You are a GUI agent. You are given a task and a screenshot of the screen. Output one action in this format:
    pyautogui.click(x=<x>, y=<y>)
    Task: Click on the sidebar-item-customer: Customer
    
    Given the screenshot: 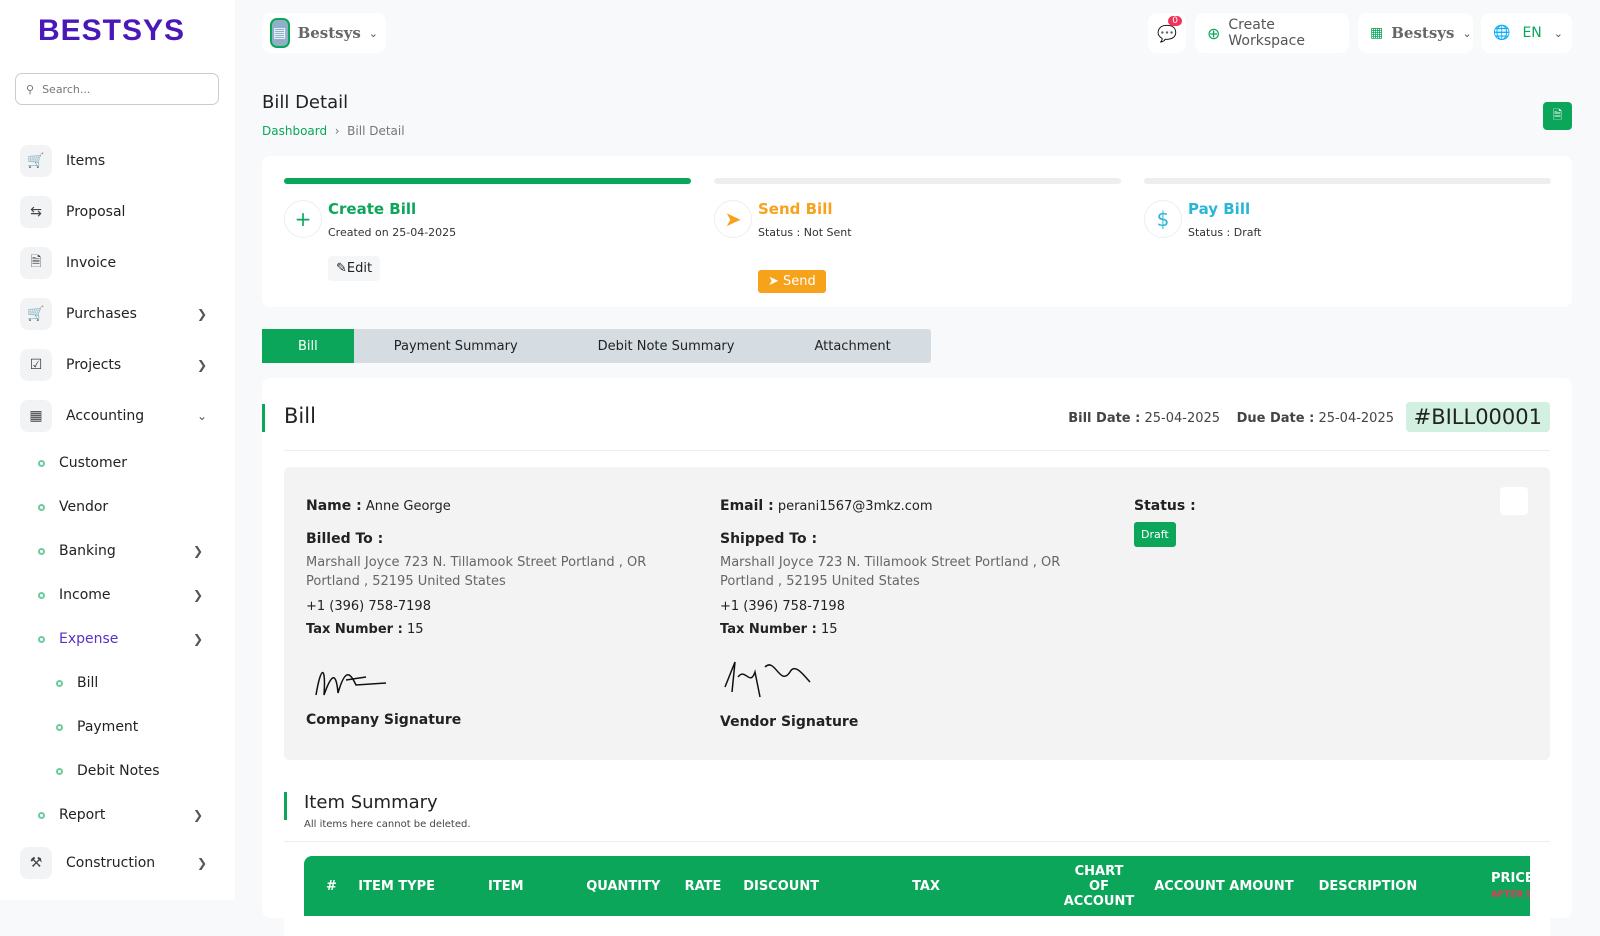 What is the action you would take?
    pyautogui.click(x=117, y=463)
    